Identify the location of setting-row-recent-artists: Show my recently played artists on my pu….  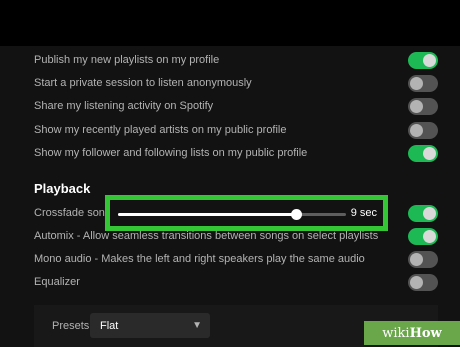
(236, 130).